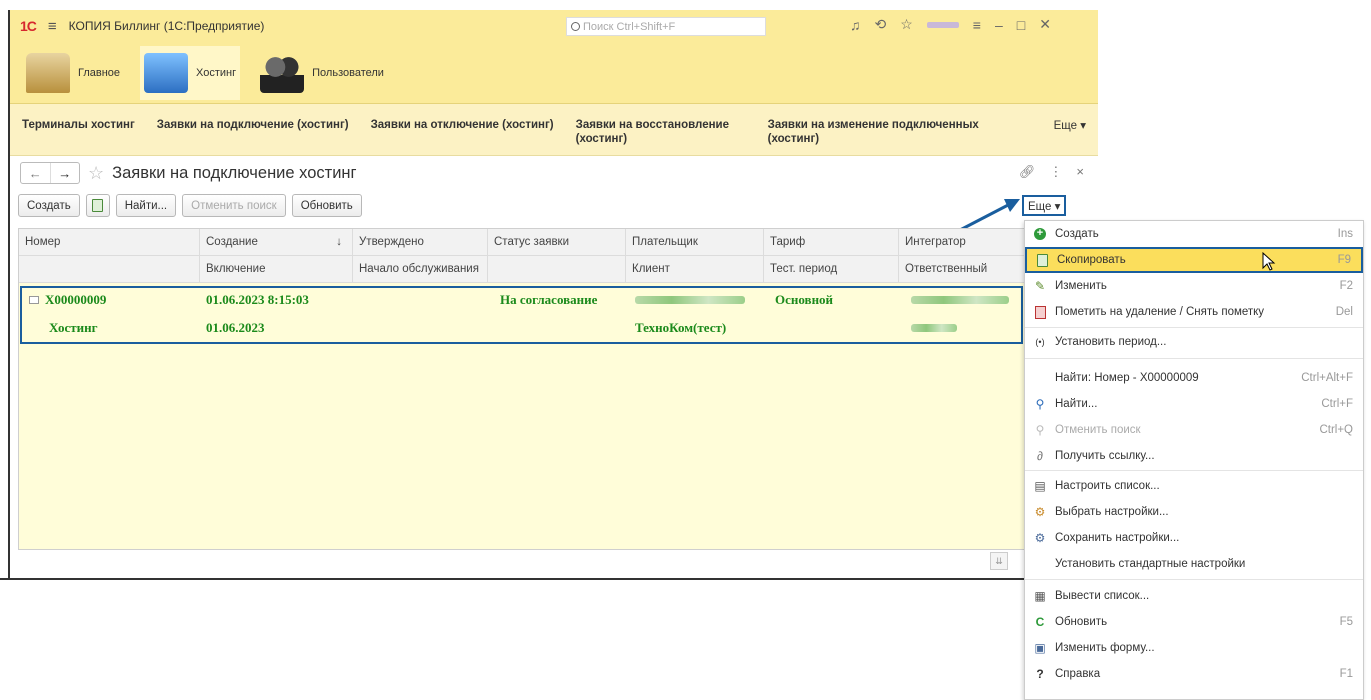 Image resolution: width=1371 pixels, height=700 pixels. What do you see at coordinates (1040, 512) in the screenshot?
I see `choose-settings-icon: ⚙` at bounding box center [1040, 512].